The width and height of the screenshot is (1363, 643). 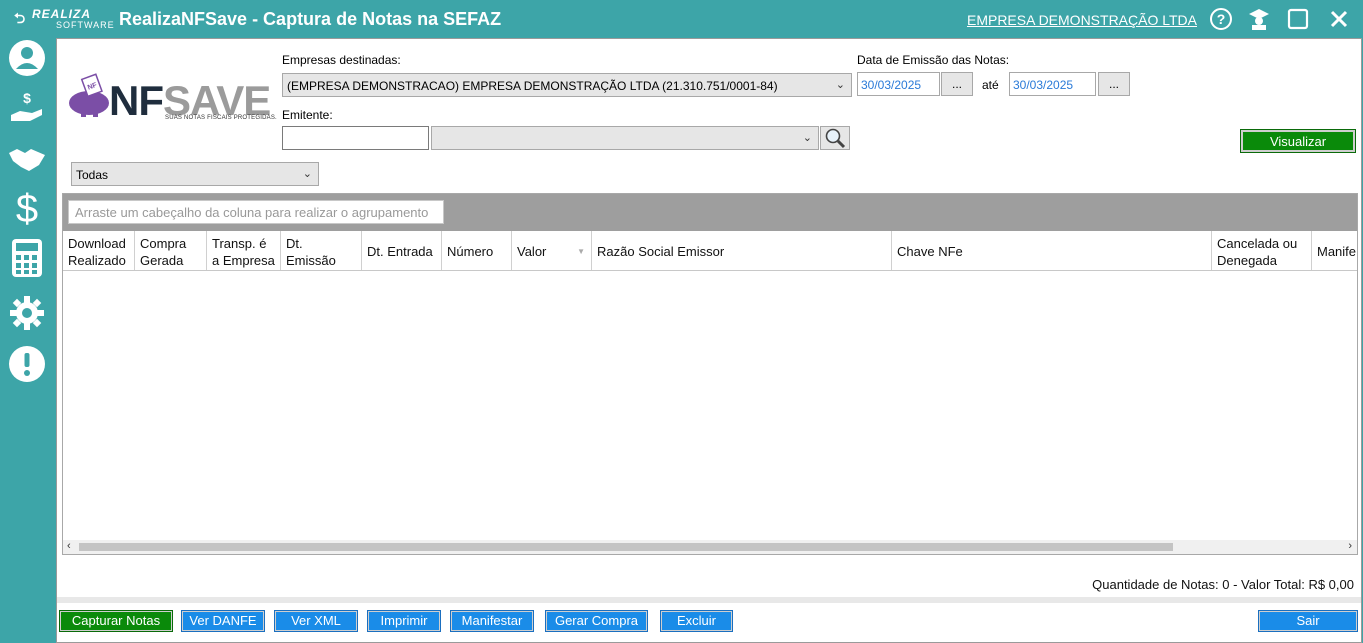 I want to click on column-numero: Número, so click(x=477, y=250).